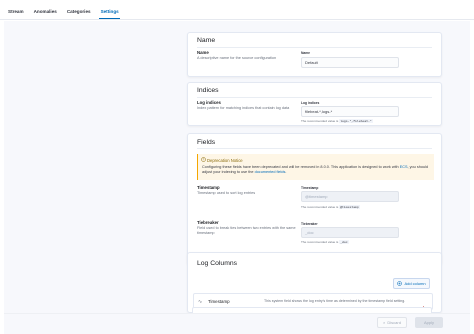 The image size is (474, 334). What do you see at coordinates (109, 14) in the screenshot?
I see `tab-settings: Settings` at bounding box center [109, 14].